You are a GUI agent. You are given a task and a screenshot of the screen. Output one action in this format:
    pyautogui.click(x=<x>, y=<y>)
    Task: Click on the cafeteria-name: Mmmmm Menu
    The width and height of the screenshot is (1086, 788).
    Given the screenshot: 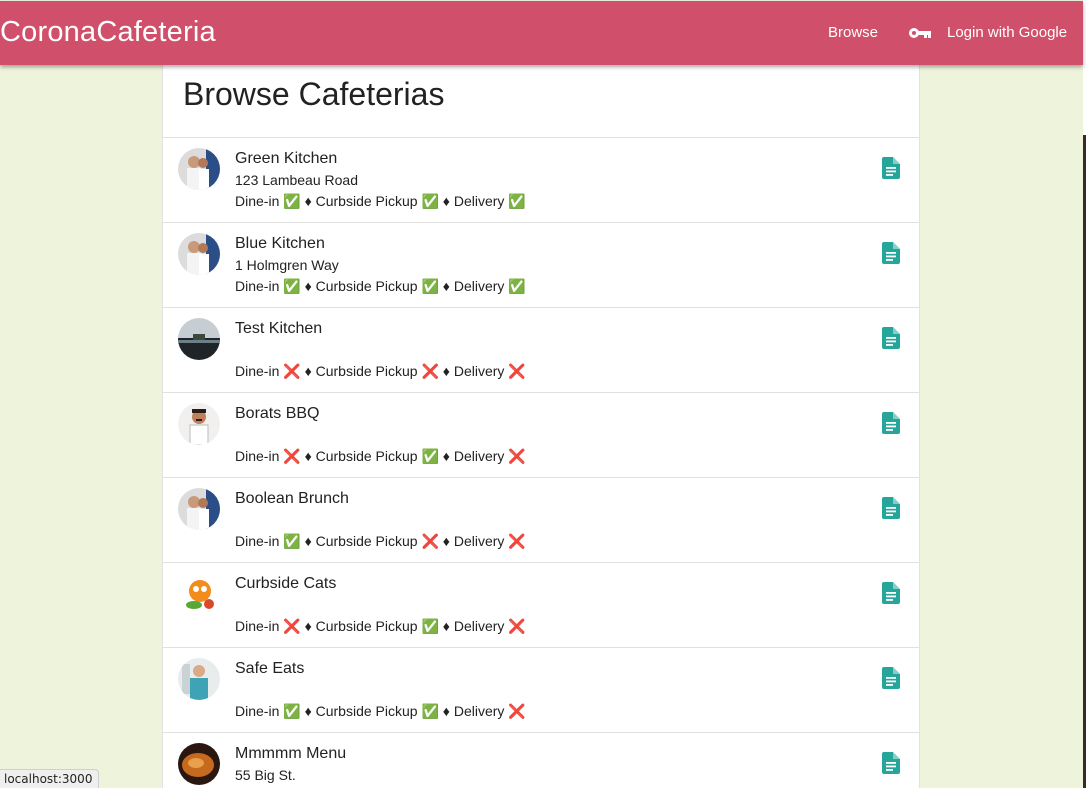 What is the action you would take?
    pyautogui.click(x=291, y=753)
    